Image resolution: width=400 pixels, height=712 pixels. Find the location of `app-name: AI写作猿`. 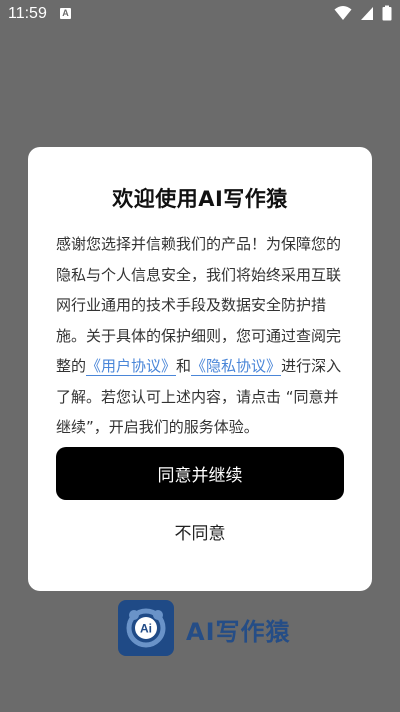

app-name: AI写作猿 is located at coordinates (238, 632).